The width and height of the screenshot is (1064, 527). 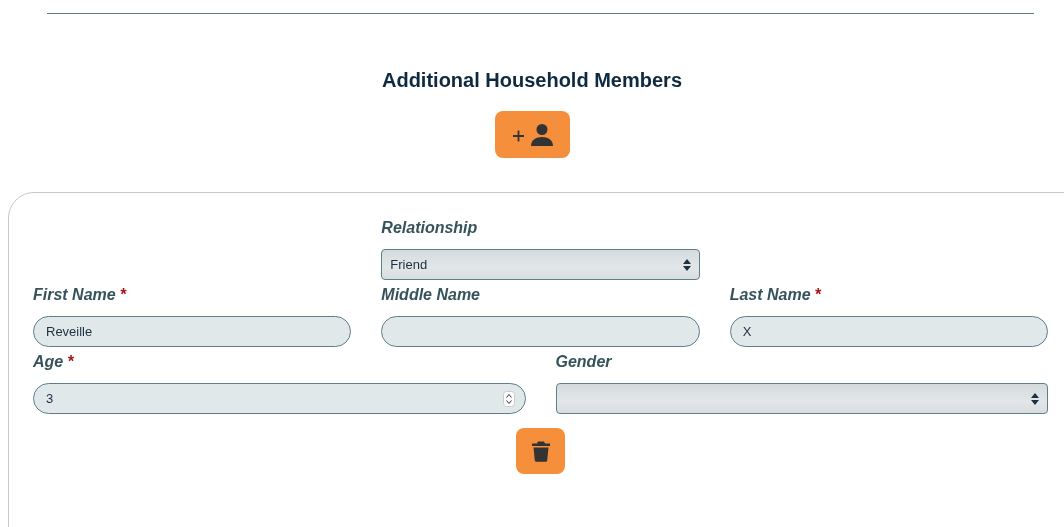 I want to click on field-label: Relationship, so click(x=429, y=228).